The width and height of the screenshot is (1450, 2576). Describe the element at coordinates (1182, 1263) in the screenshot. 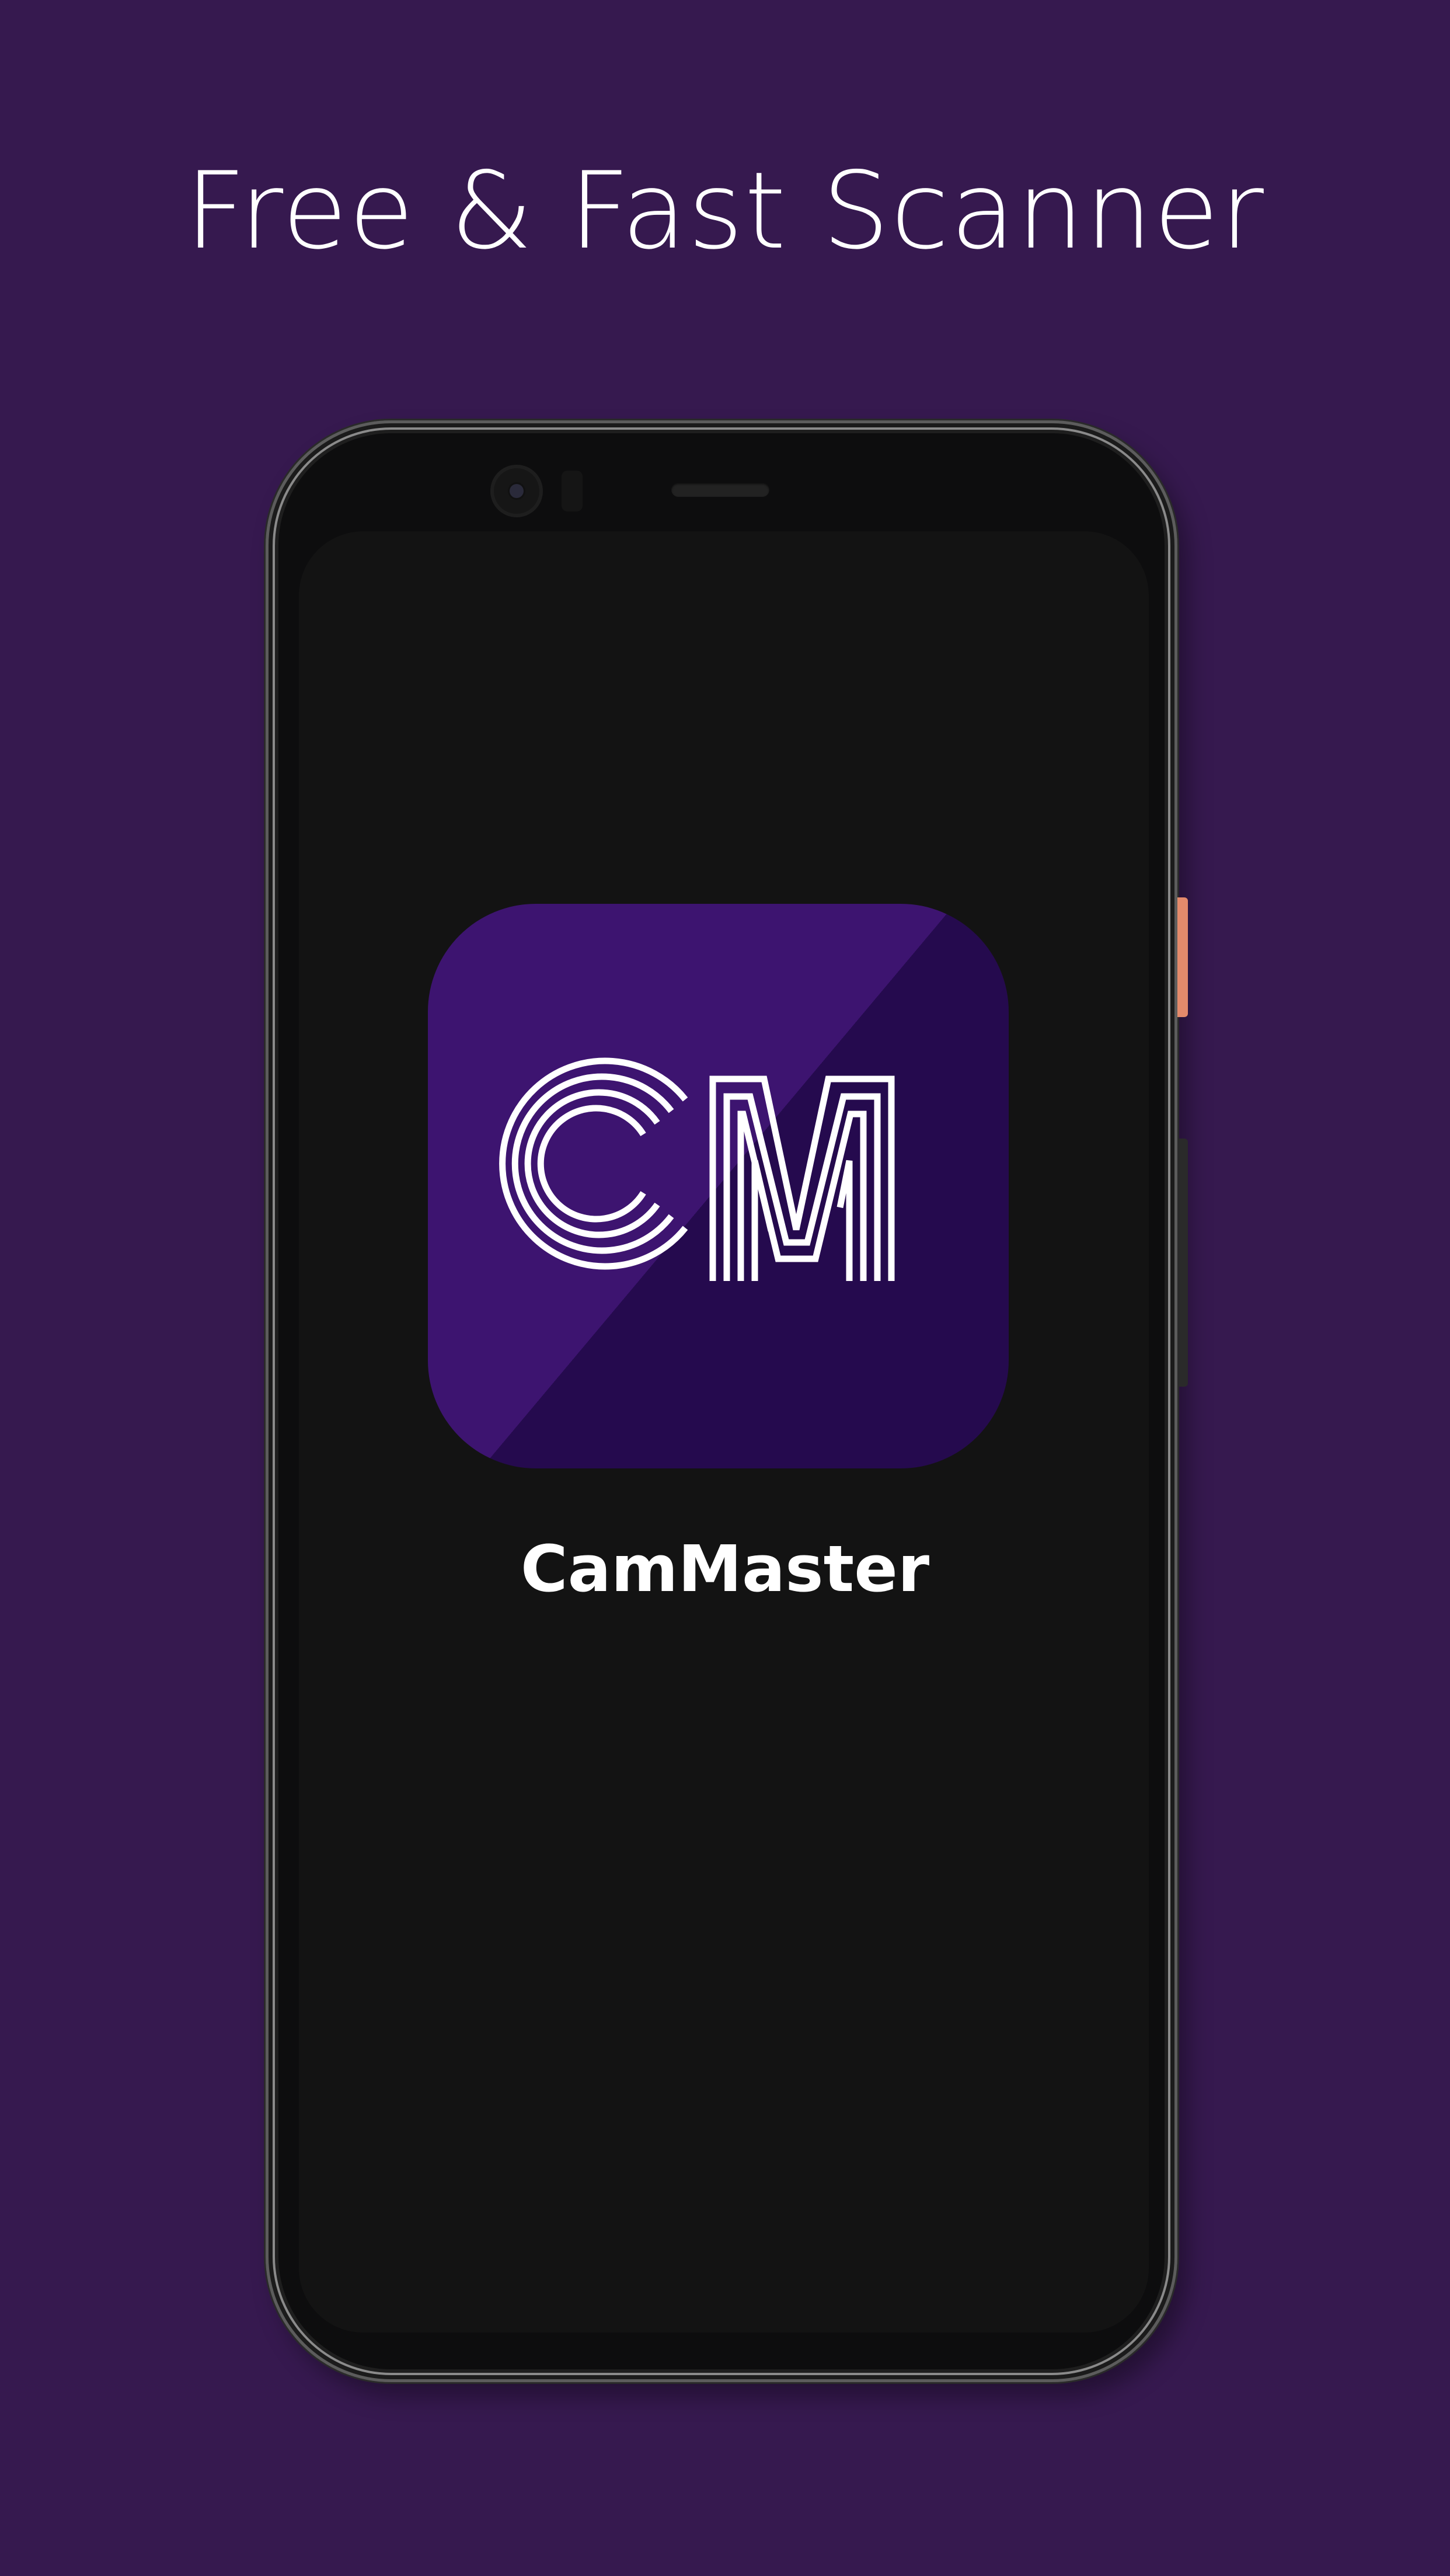

I see `volume-button` at that location.